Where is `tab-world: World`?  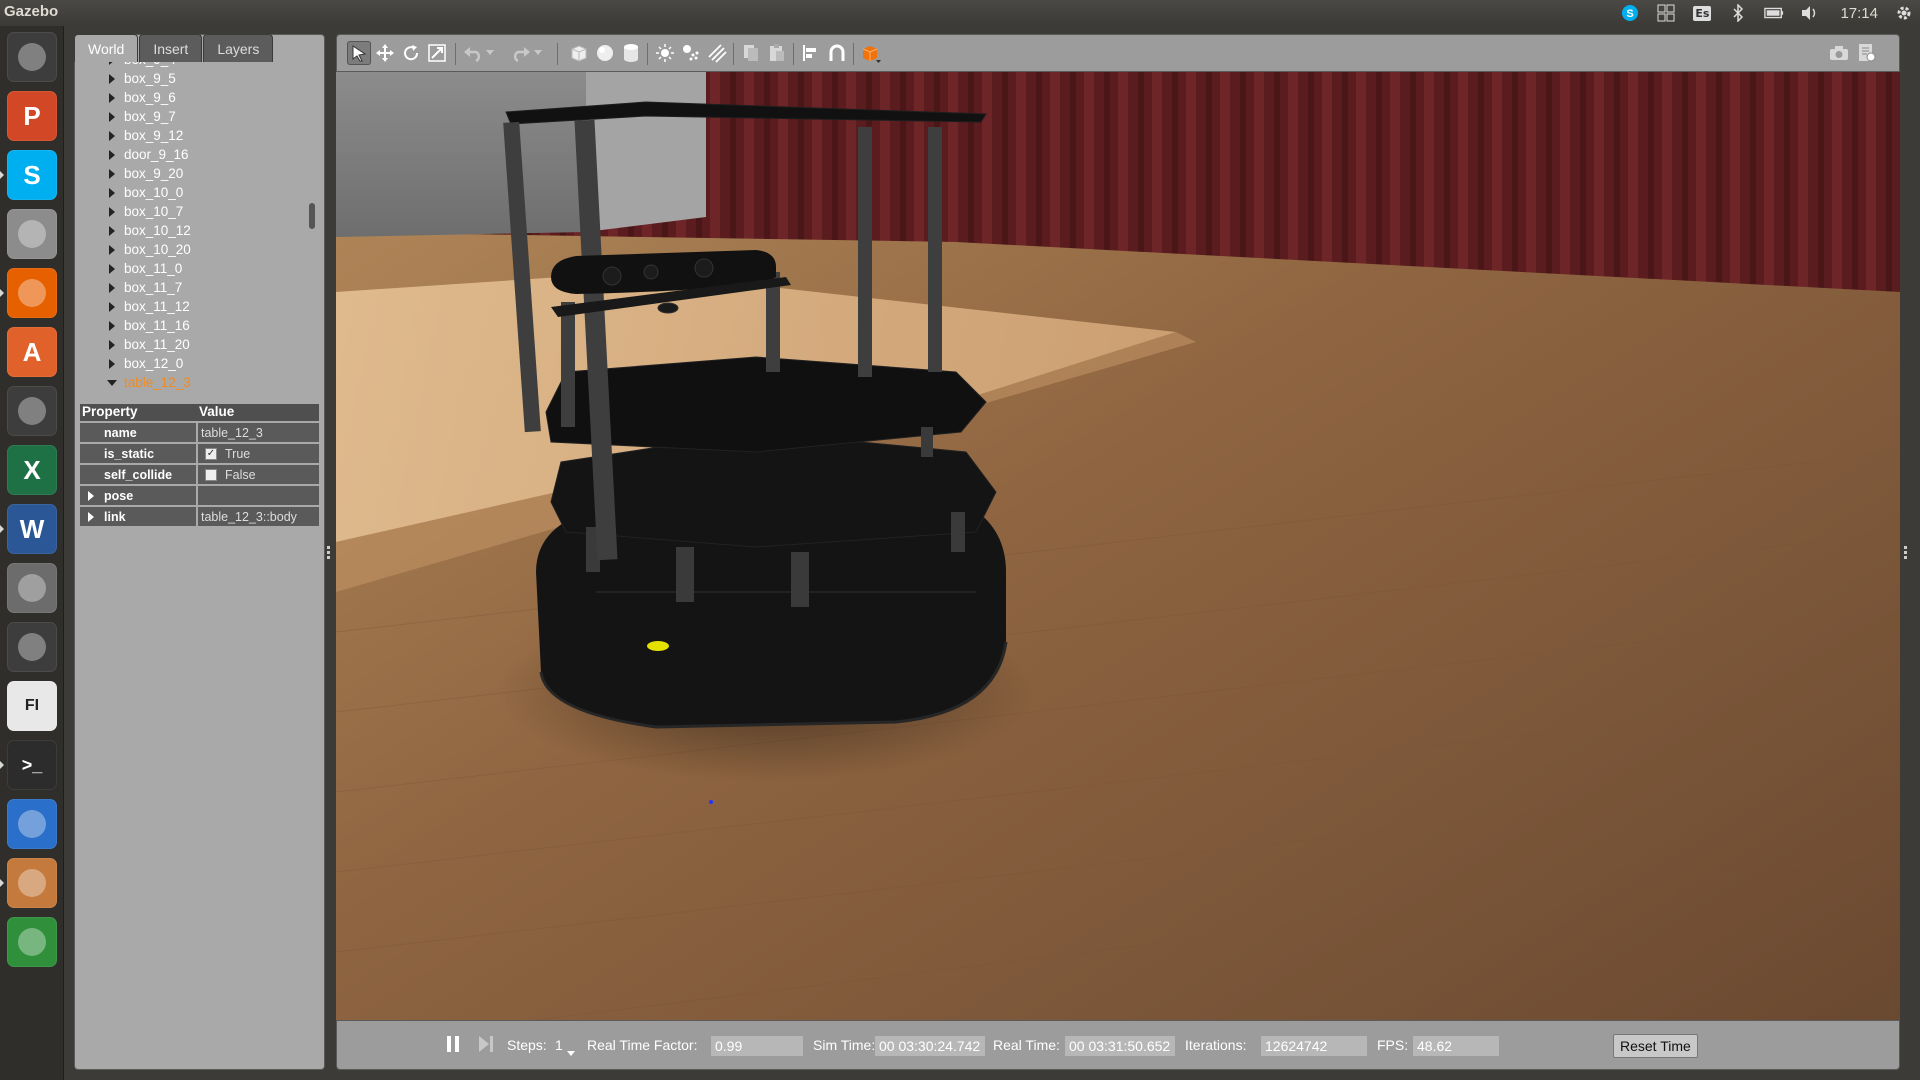
tab-world: World is located at coordinates (106, 48).